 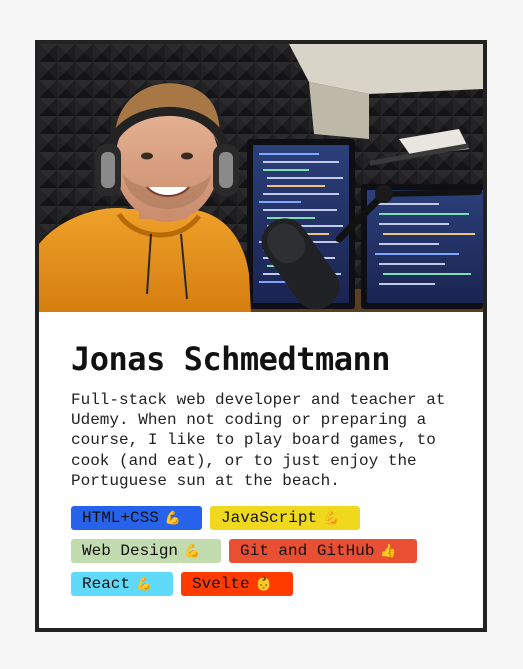 I want to click on skill-badge-svelte: Svelte 👶, so click(x=237, y=584).